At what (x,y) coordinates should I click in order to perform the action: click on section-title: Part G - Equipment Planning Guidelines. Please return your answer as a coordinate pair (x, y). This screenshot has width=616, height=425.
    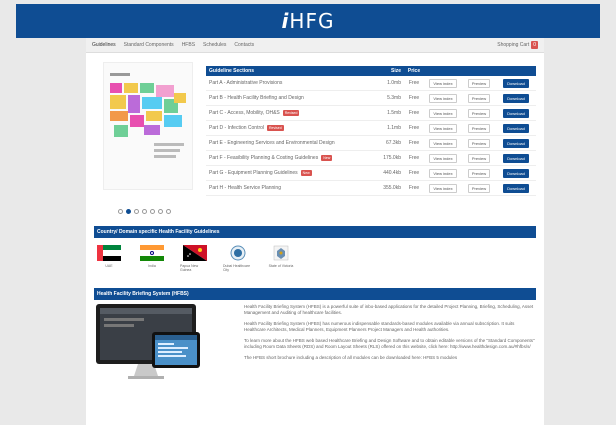
    Looking at the image, I should click on (253, 173).